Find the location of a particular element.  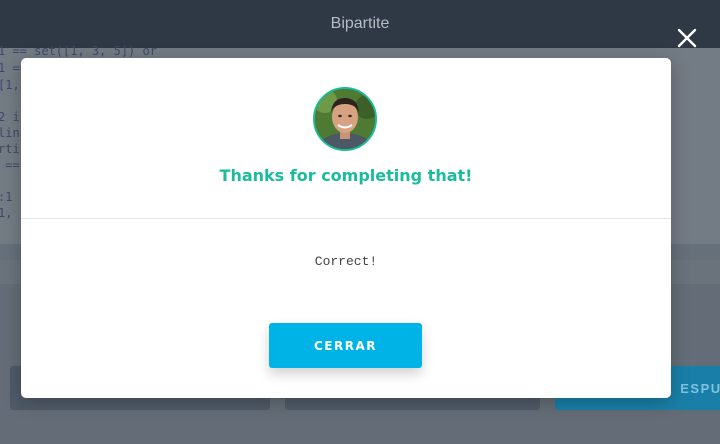

code-line: 1, is located at coordinates (6, 213).